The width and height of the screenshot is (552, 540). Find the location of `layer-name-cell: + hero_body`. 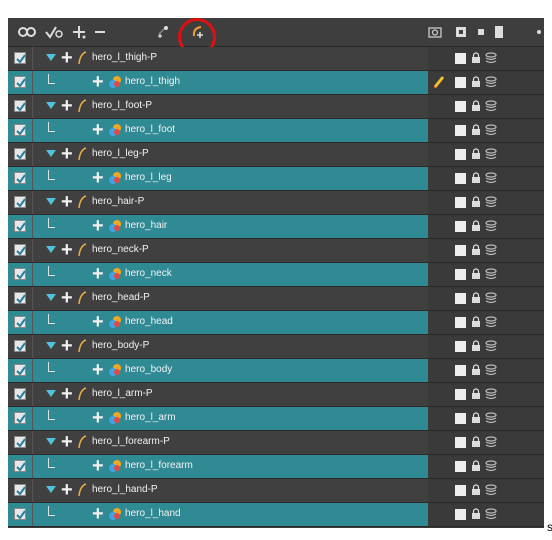

layer-name-cell: + hero_body is located at coordinates (218, 370).